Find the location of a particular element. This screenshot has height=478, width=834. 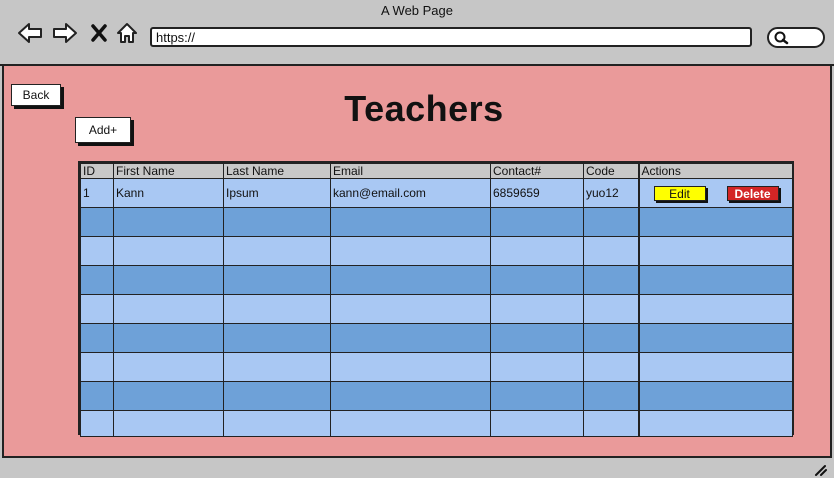

cell-last-name: Ipsum is located at coordinates (277, 193).